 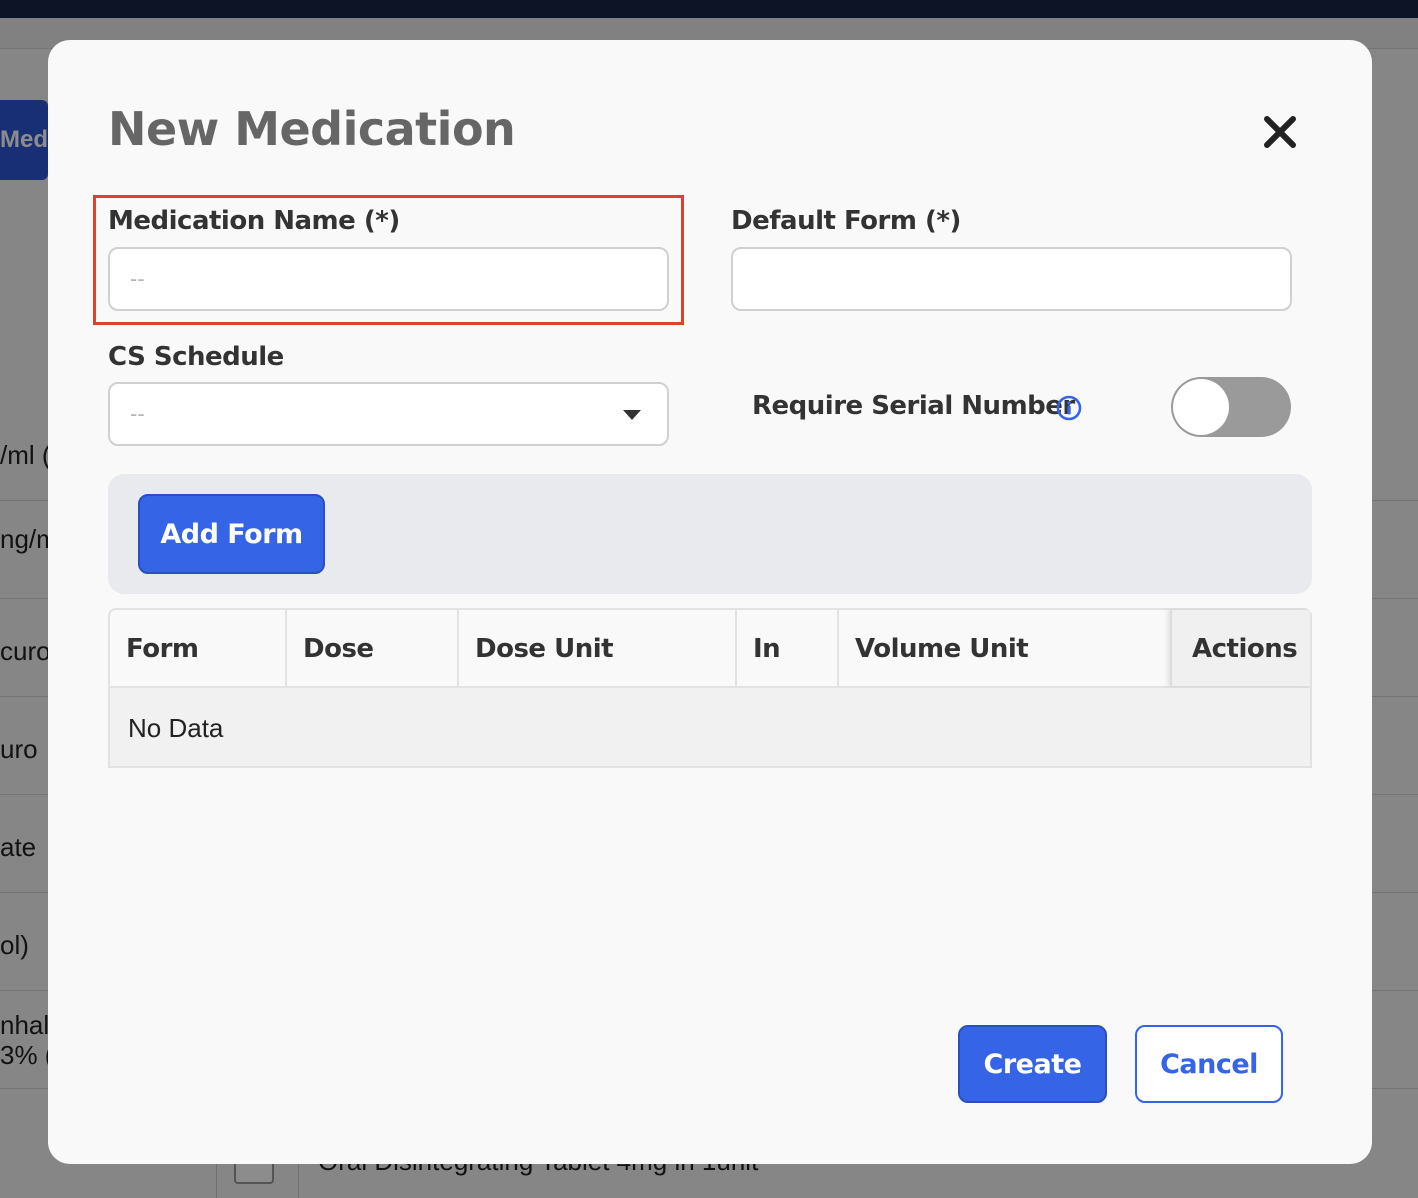 I want to click on caret-down-icon, so click(x=632, y=415).